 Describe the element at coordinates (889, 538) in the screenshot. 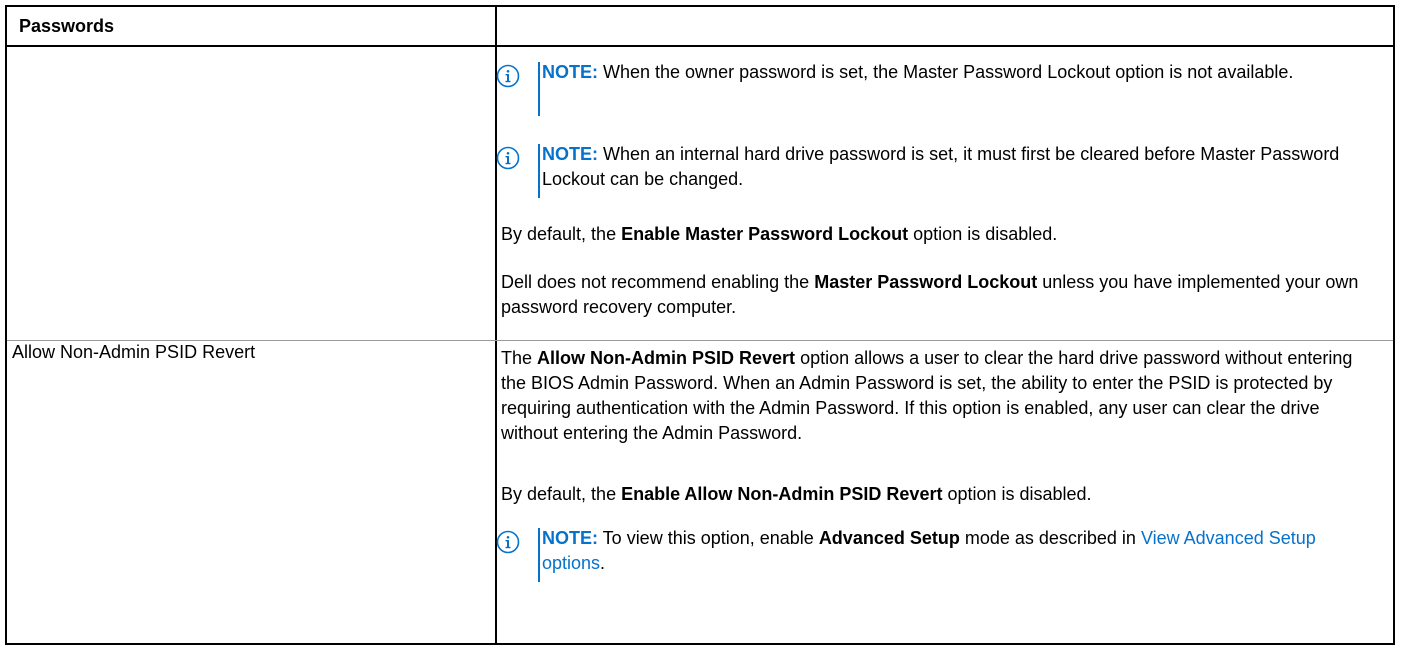

I see `bold-run: Advanced Setup` at that location.